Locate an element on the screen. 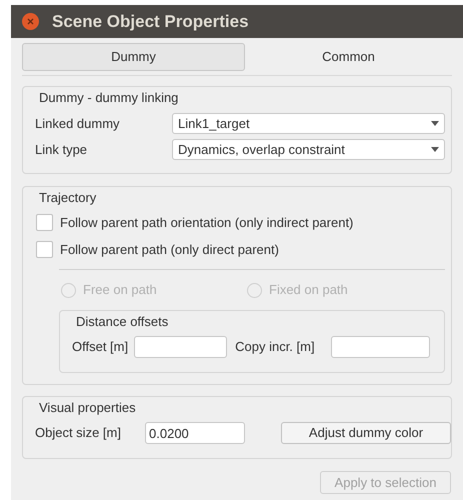 The width and height of the screenshot is (463, 500). field-label: Linked dummy is located at coordinates (78, 123).